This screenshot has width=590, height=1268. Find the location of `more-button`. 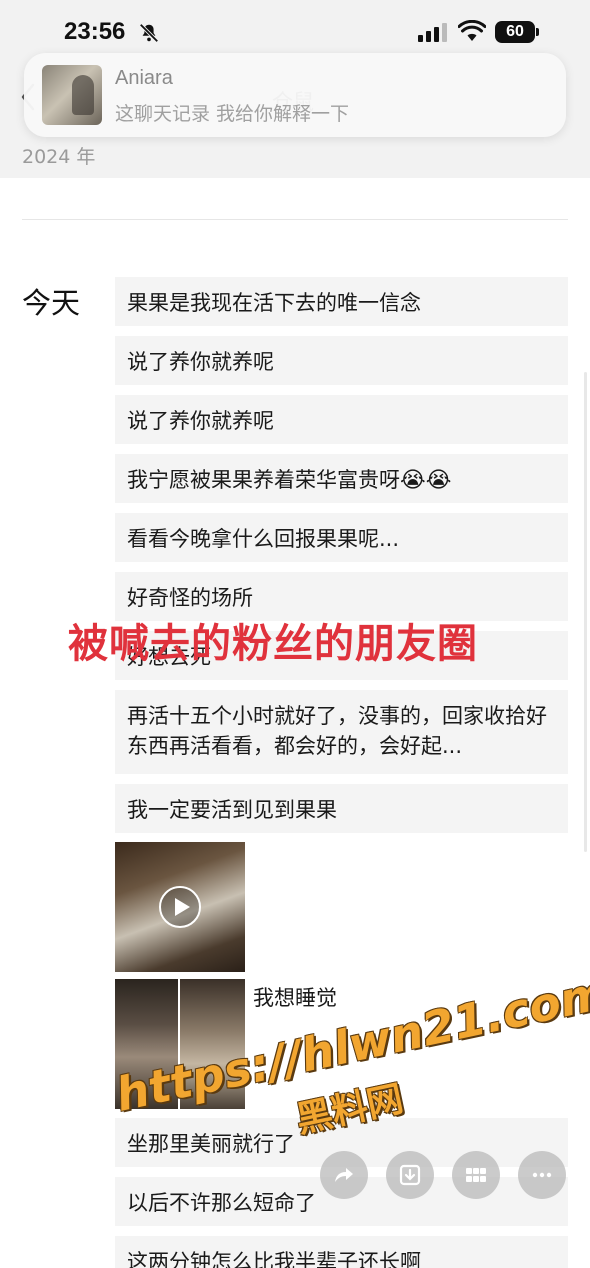

more-button is located at coordinates (542, 1175).